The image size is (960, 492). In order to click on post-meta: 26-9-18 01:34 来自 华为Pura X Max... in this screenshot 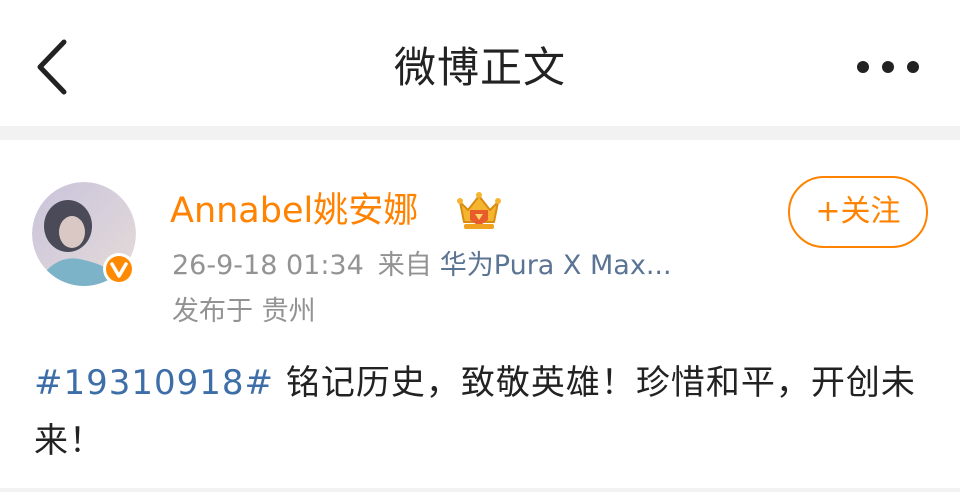, I will do `click(422, 266)`.